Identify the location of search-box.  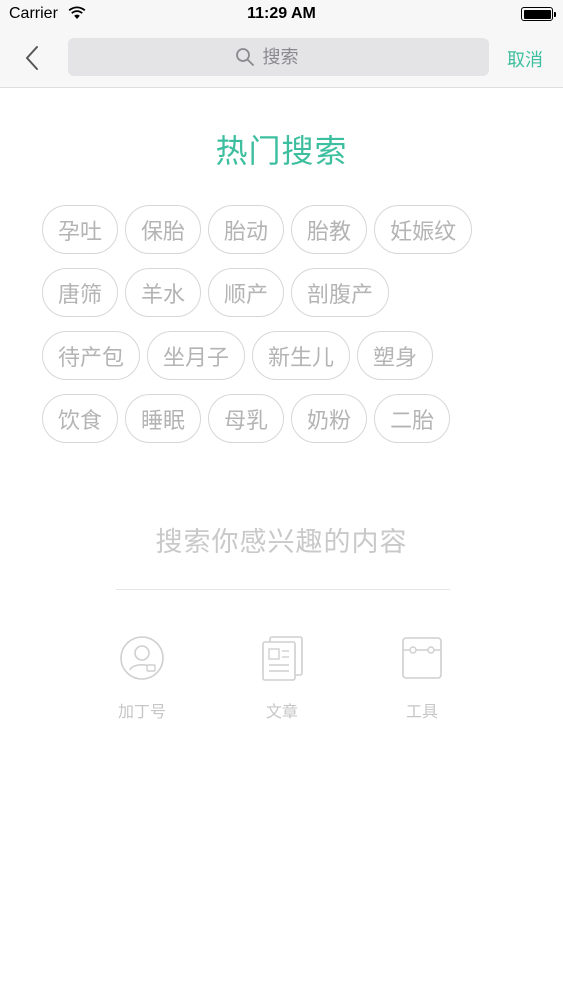
(278, 57).